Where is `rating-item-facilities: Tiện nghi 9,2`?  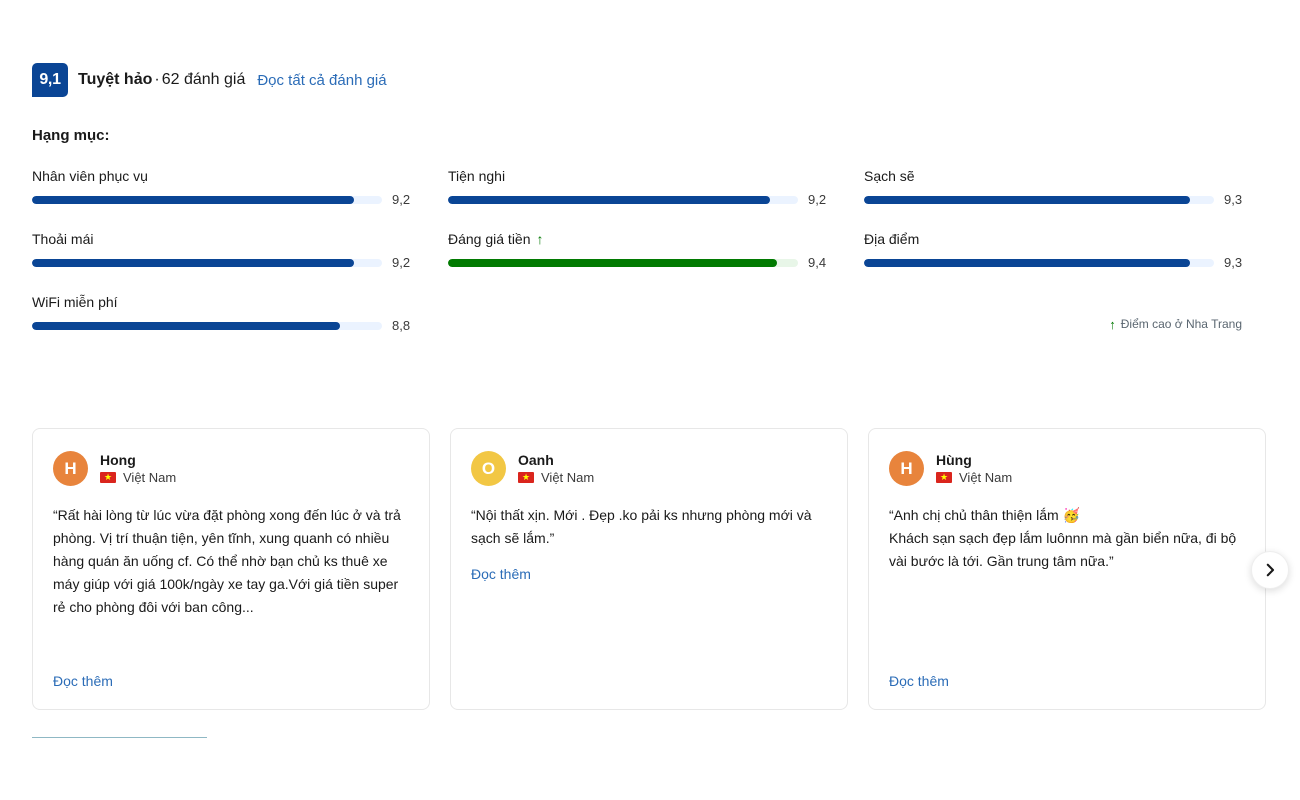 rating-item-facilities: Tiện nghi 9,2 is located at coordinates (640, 199).